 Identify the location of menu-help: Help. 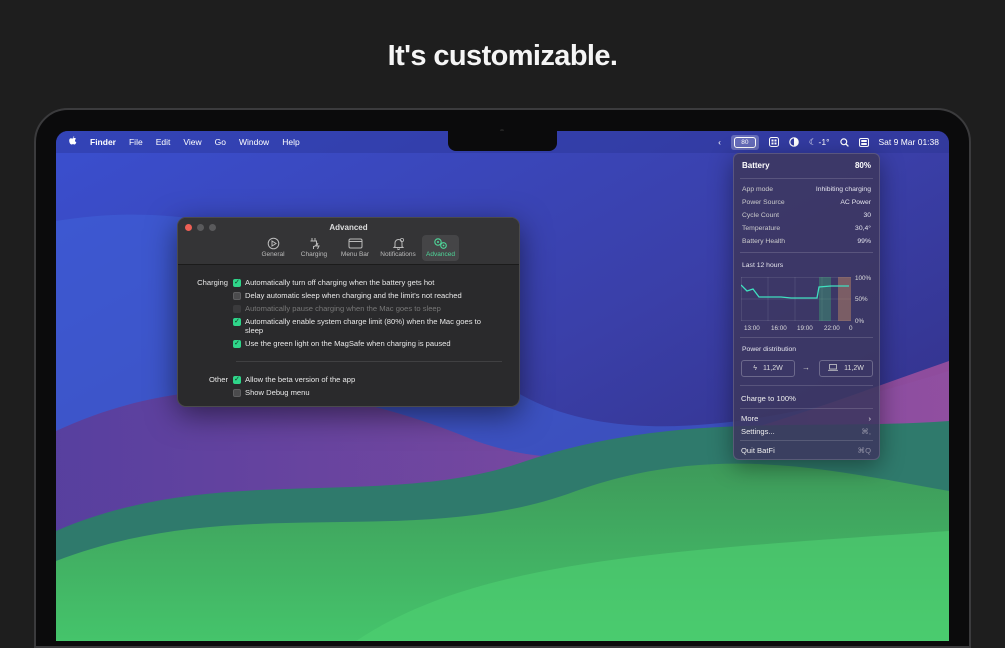
(290, 142).